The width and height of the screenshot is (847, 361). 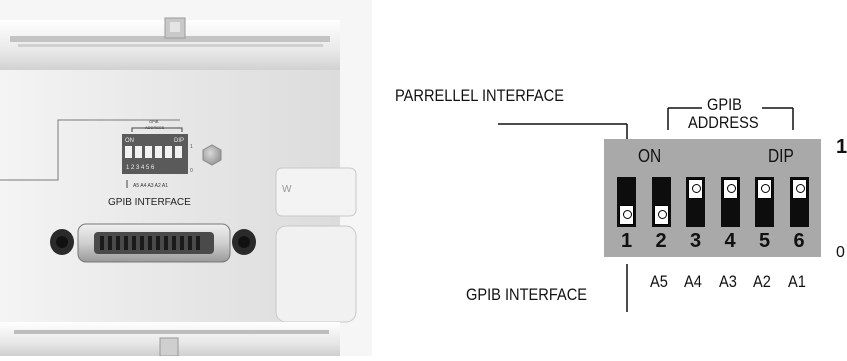 What do you see at coordinates (796, 281) in the screenshot?
I see `address-bit-label: A1` at bounding box center [796, 281].